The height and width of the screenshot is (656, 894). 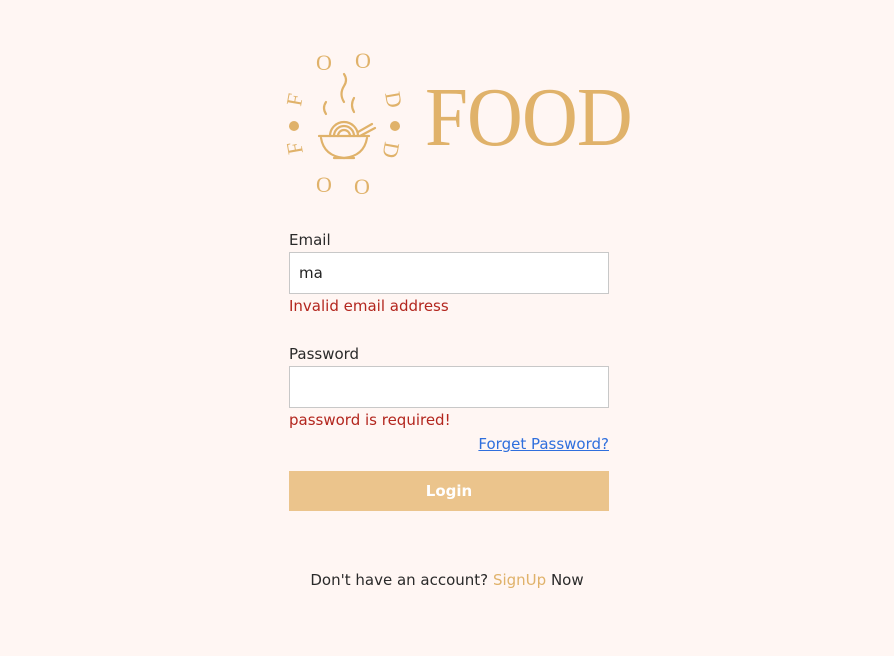 I want to click on logo-dot-left, so click(x=294, y=126).